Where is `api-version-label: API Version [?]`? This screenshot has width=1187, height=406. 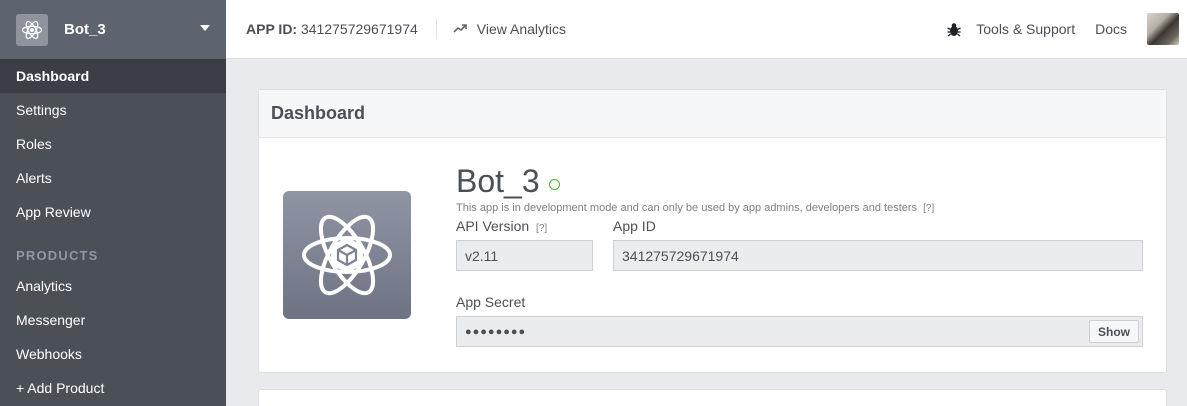
api-version-label: API Version [?] is located at coordinates (501, 226).